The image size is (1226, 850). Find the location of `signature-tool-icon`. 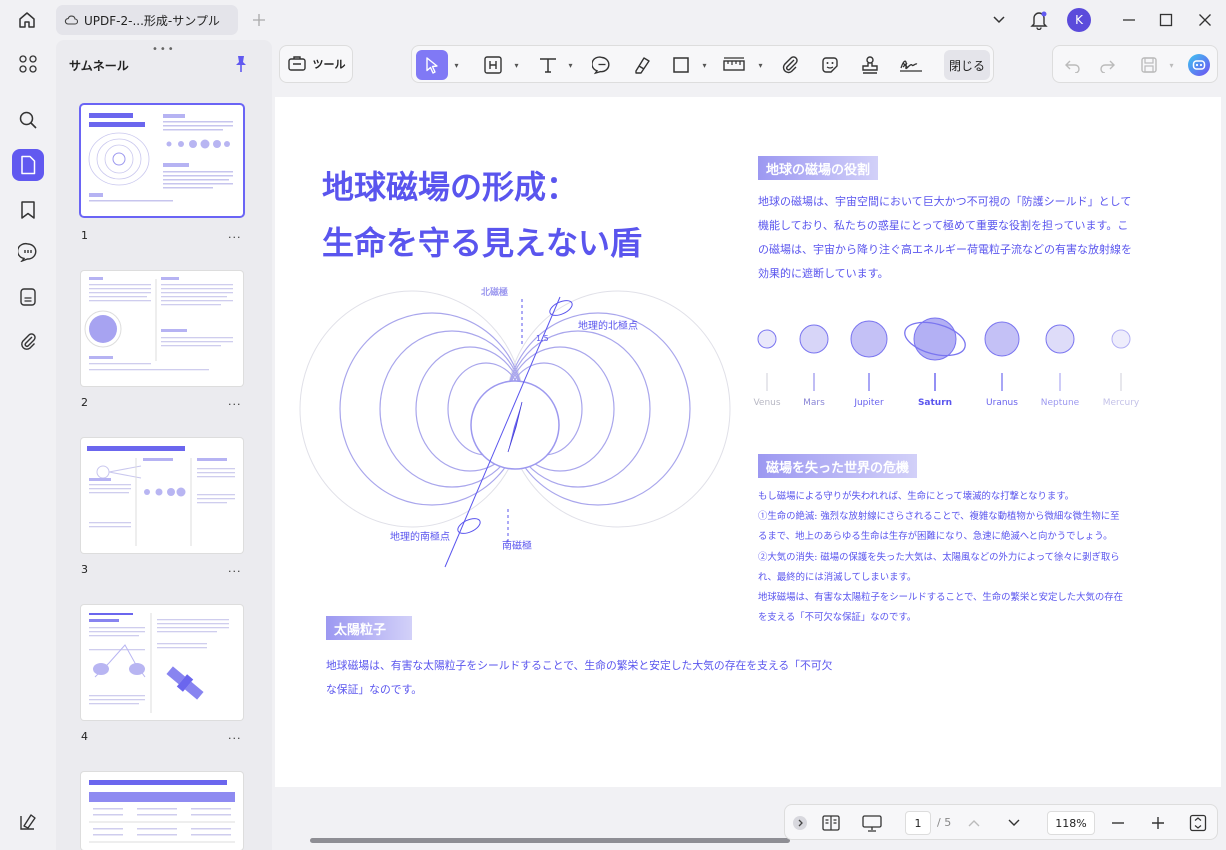

signature-tool-icon is located at coordinates (911, 65).